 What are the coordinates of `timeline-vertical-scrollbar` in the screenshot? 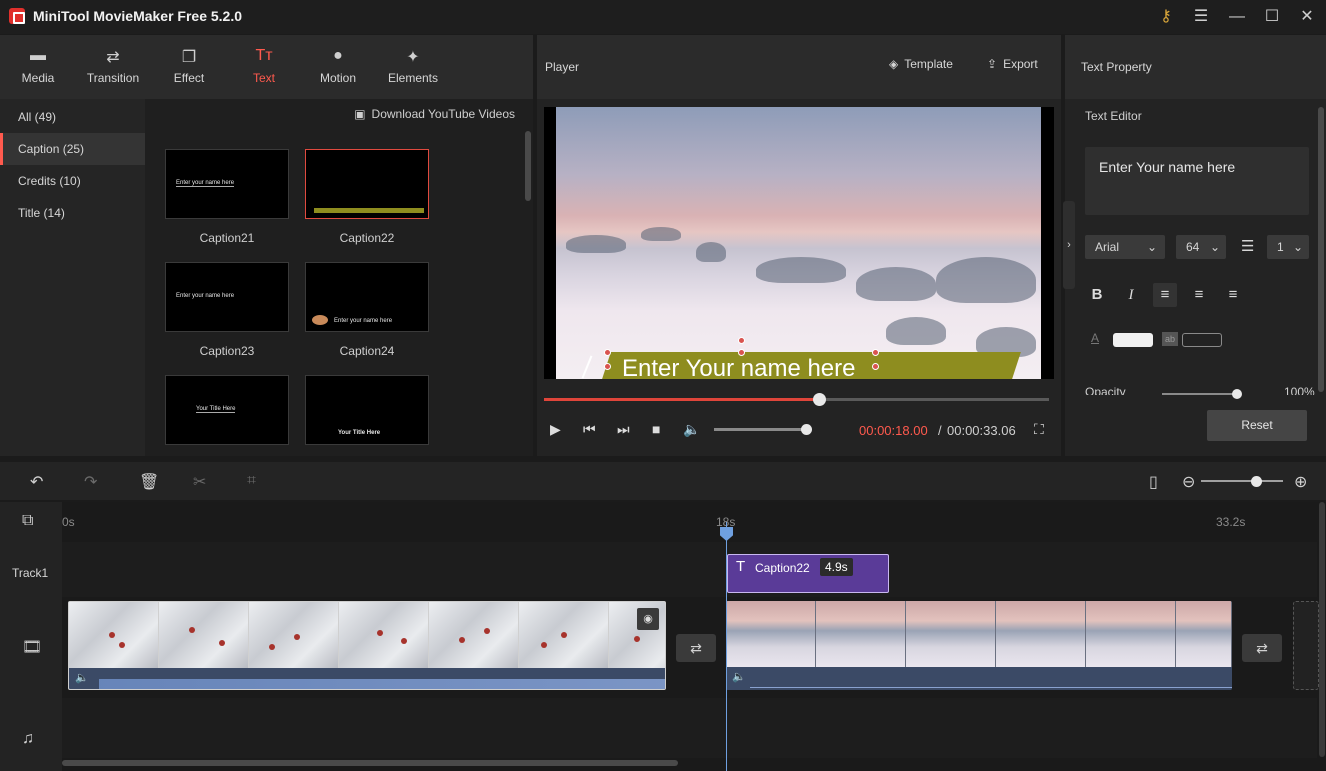 It's located at (1322, 629).